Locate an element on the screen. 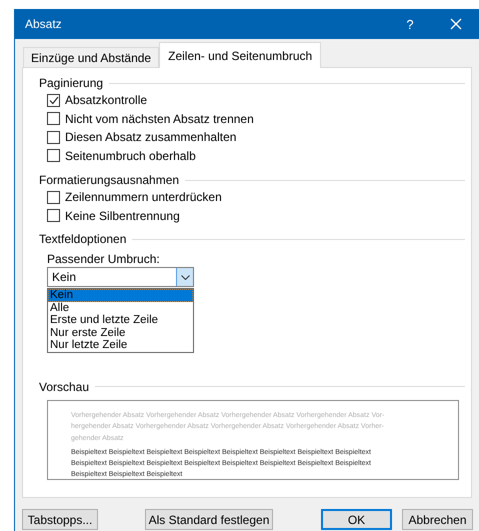 The image size is (479, 531). checkbox-label: Seitenumbruch oberhalb is located at coordinates (130, 155).